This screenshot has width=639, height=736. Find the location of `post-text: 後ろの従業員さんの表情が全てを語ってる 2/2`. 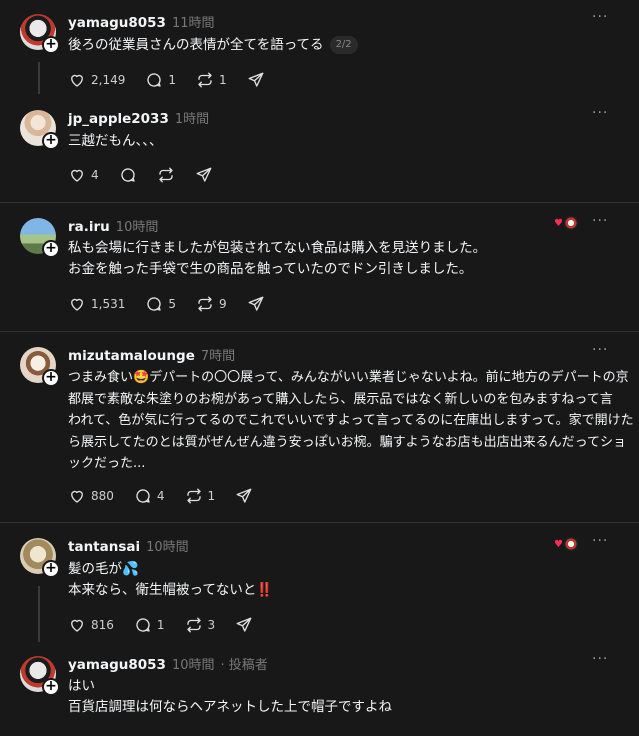

post-text: 後ろの従業員さんの表情が全てを語ってる 2/2 is located at coordinates (338, 45).